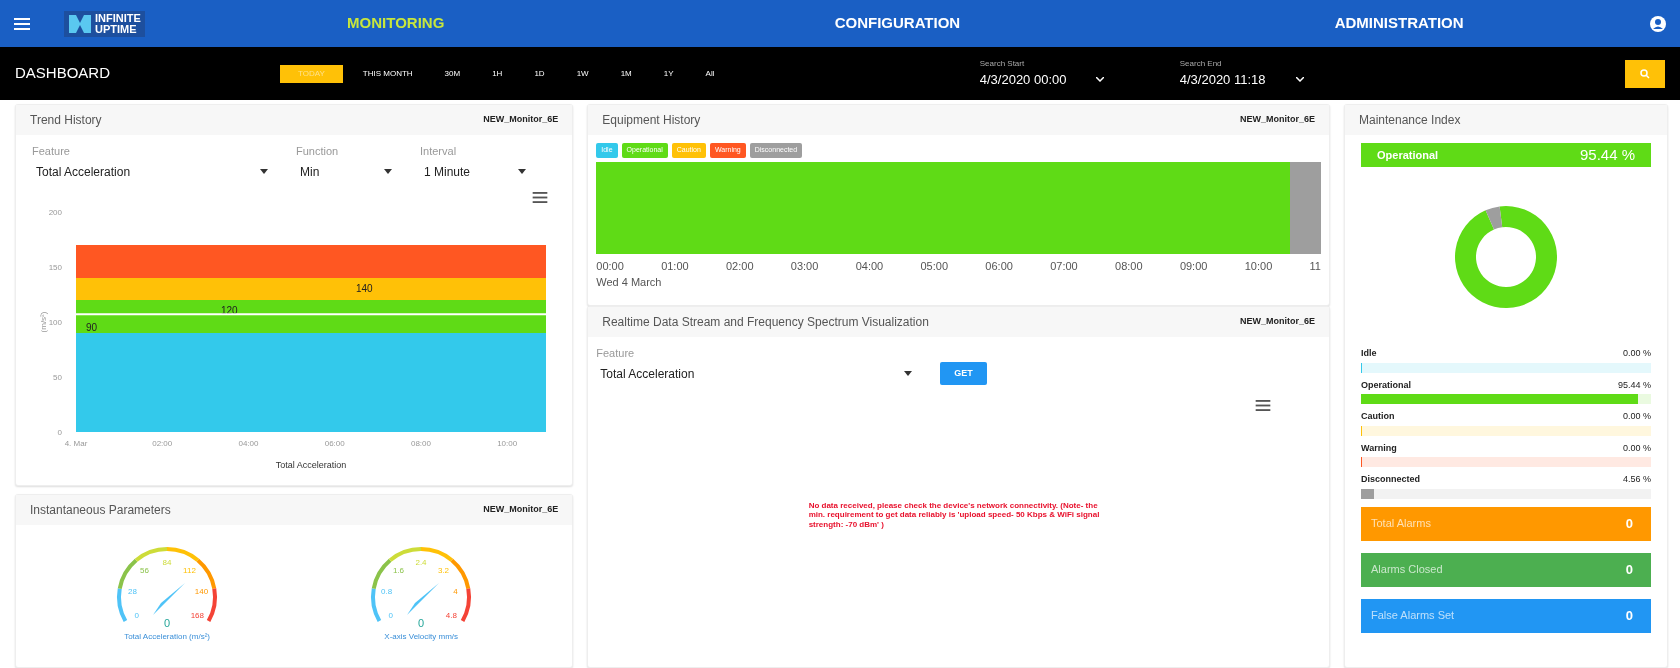 This screenshot has width=1680, height=668. I want to click on period-button: 30M, so click(452, 73).